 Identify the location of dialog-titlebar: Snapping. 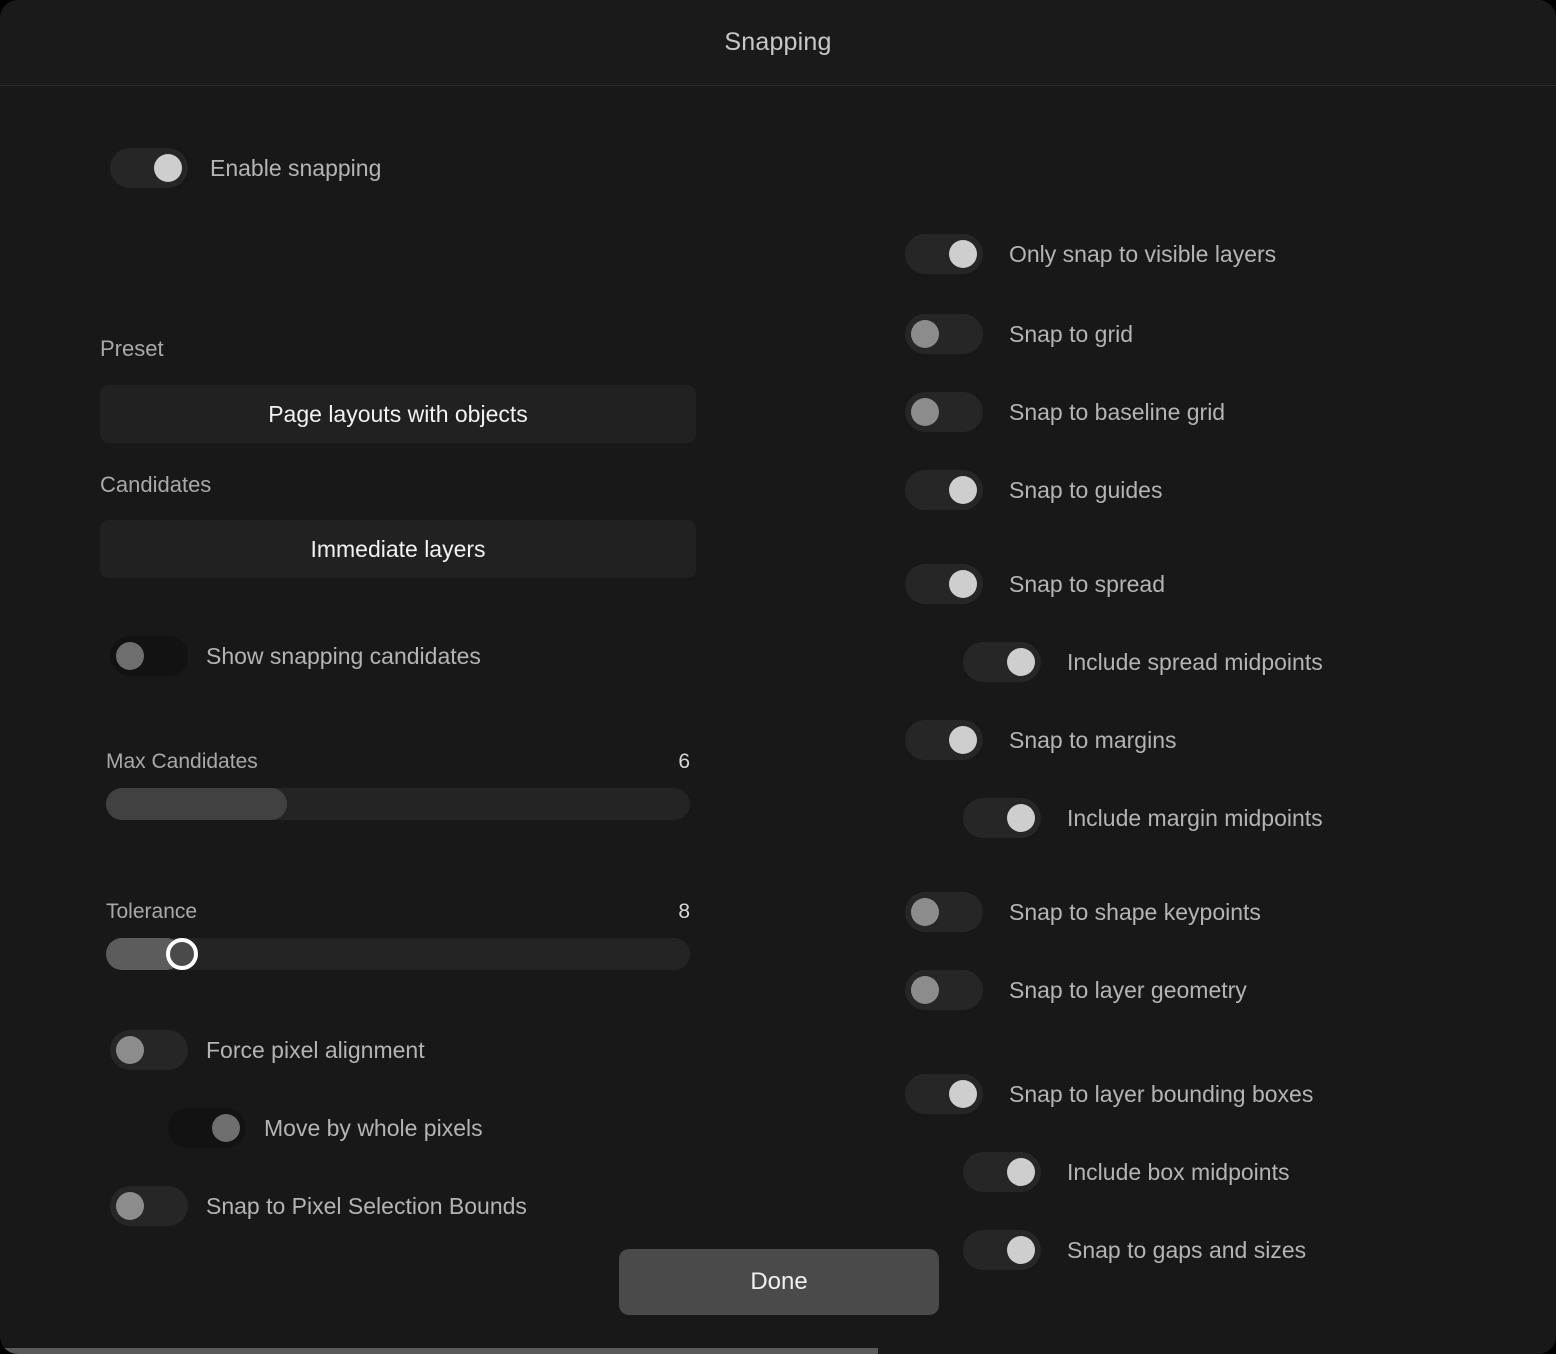
(778, 43).